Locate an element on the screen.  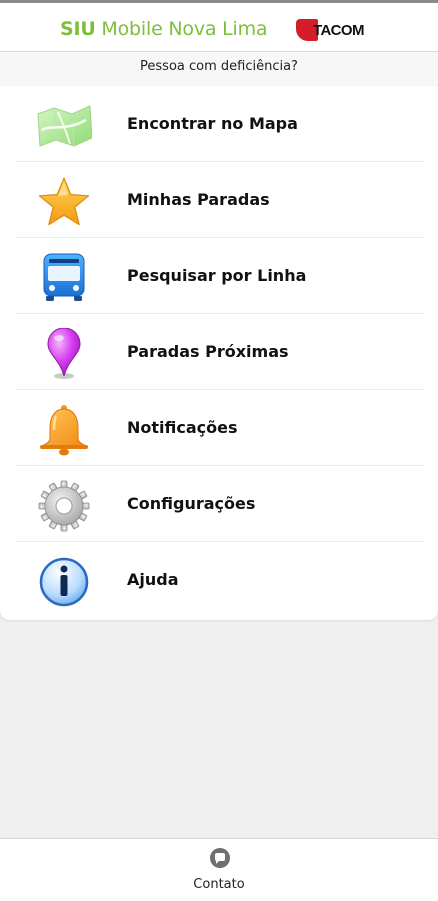
tacom-logo: TACOM is located at coordinates (338, 30).